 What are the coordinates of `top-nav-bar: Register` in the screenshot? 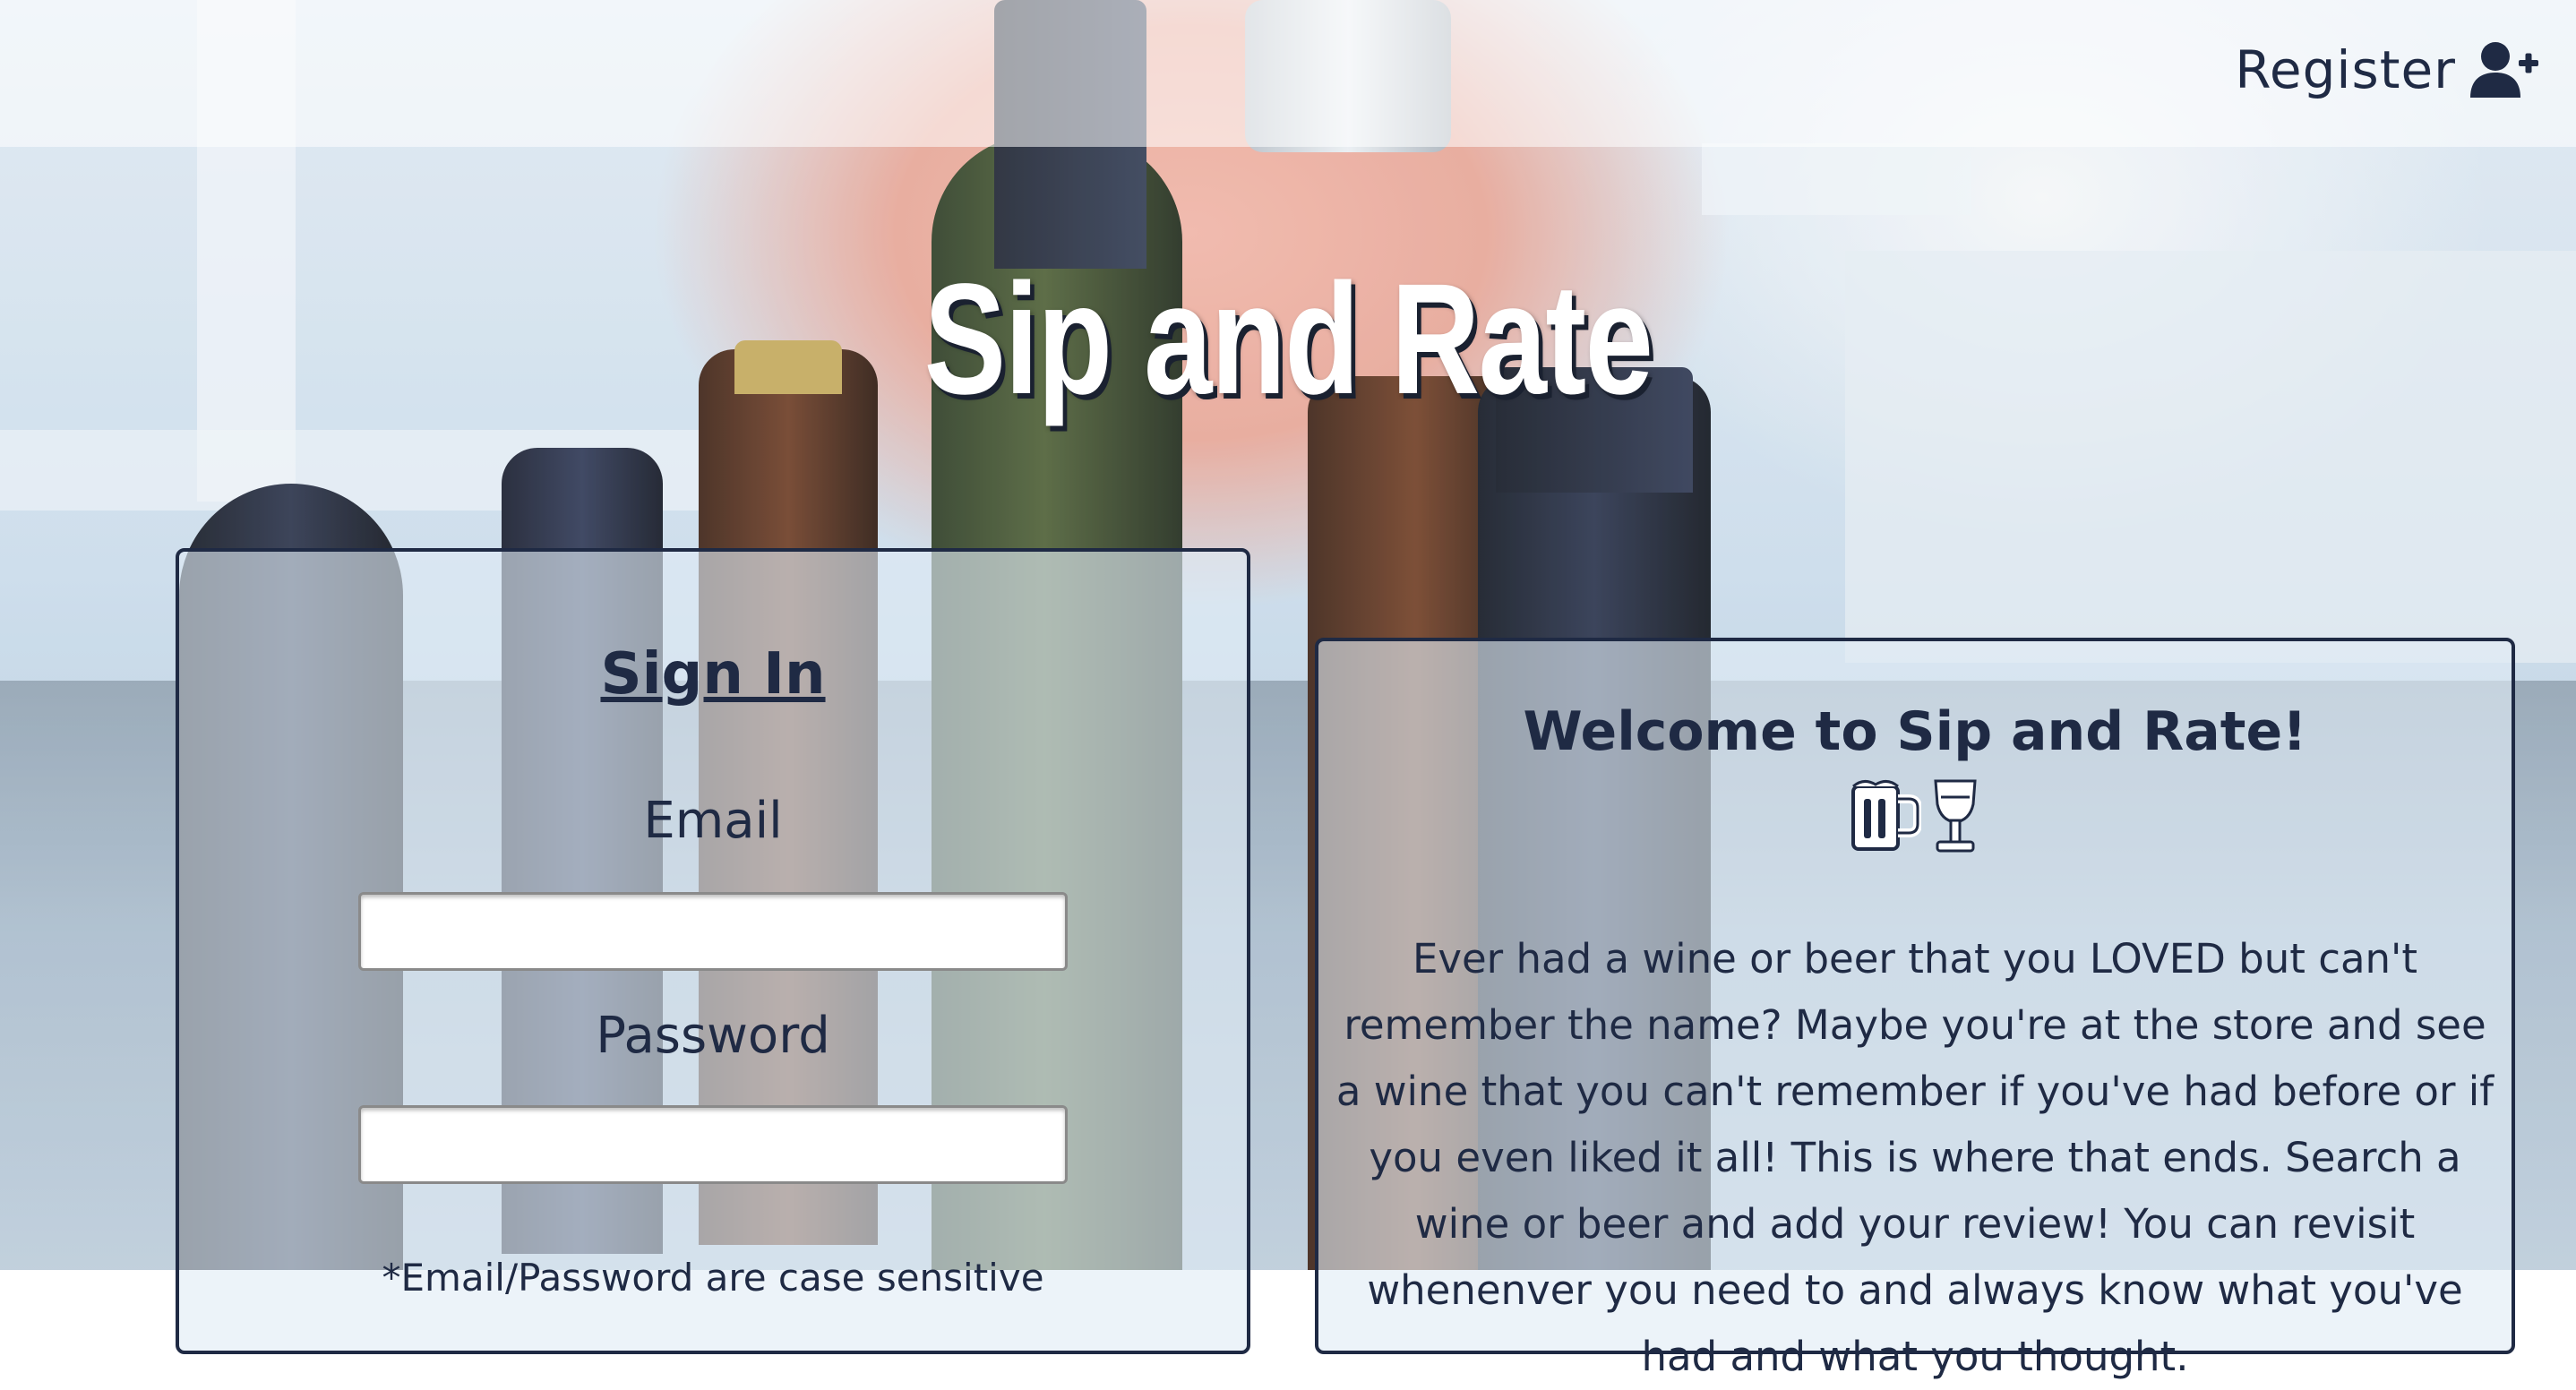 It's located at (1288, 73).